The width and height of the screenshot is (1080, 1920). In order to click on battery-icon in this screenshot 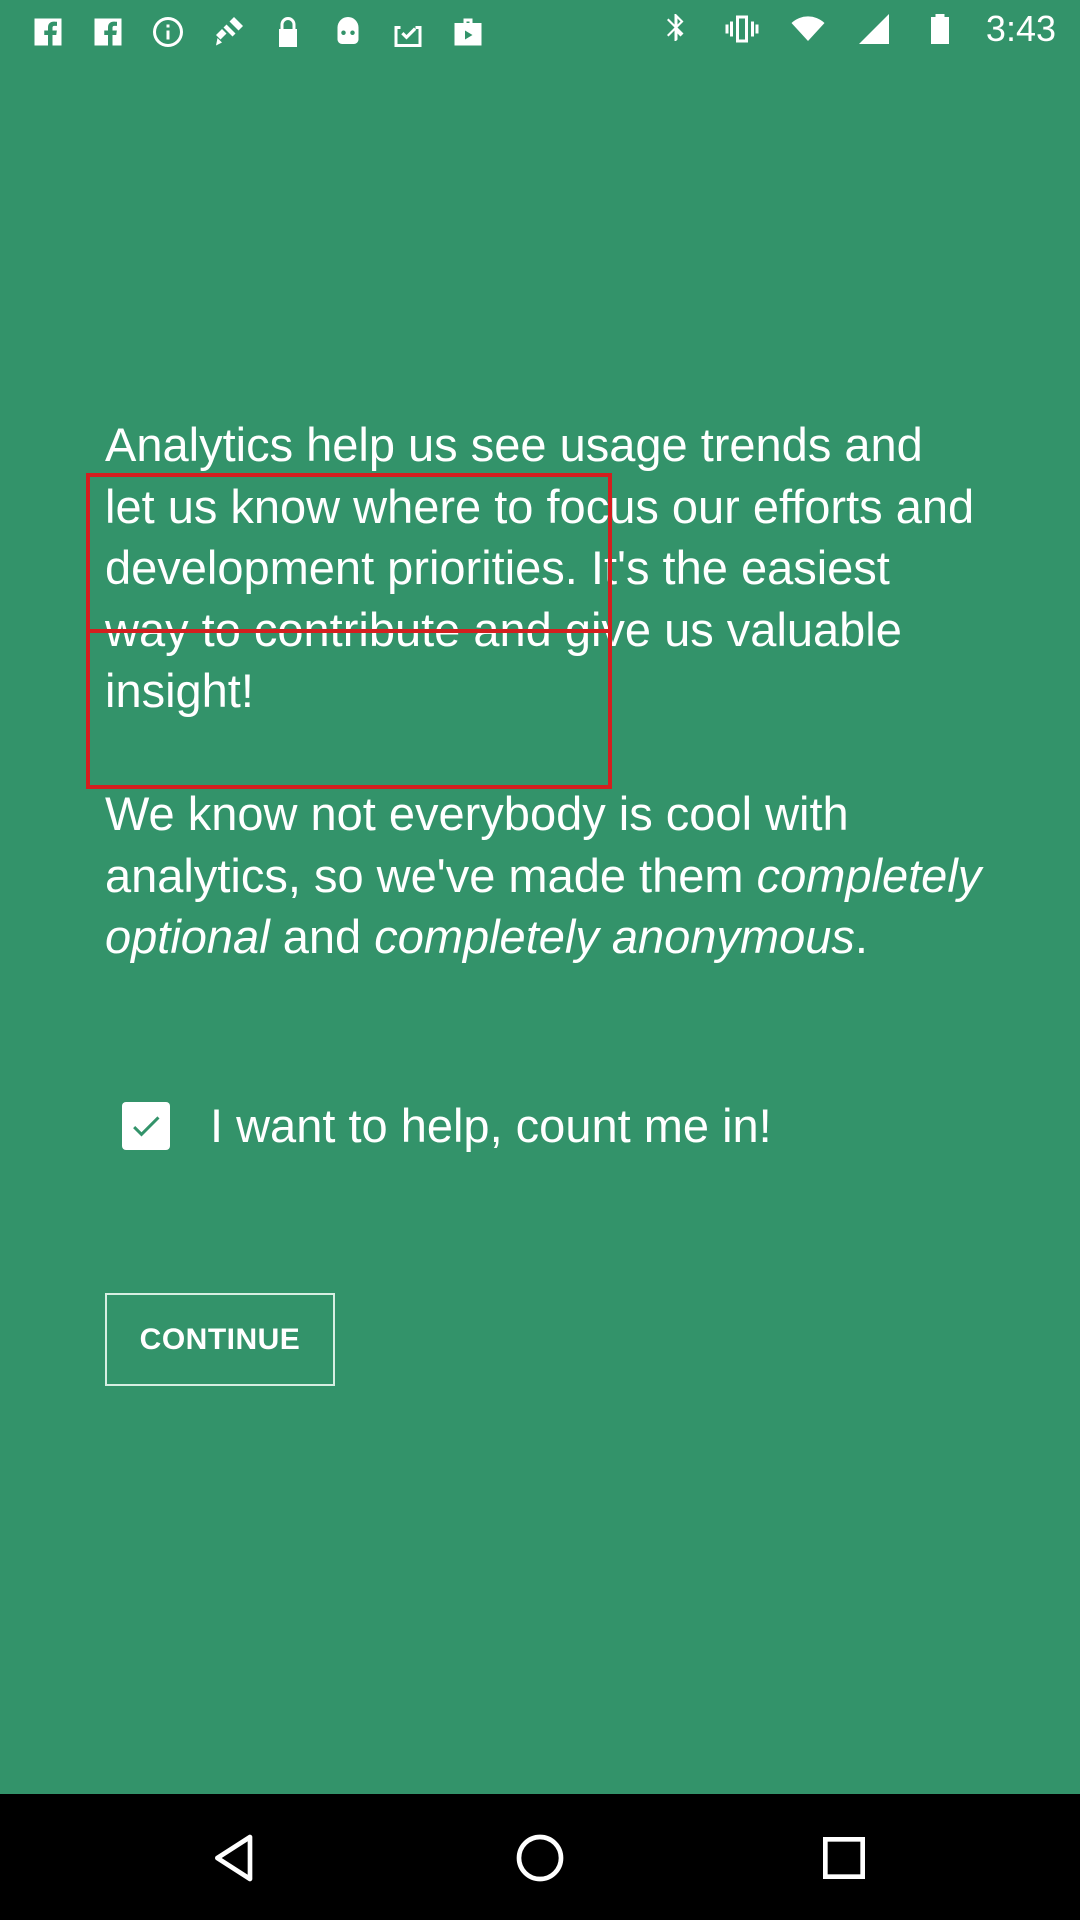, I will do `click(940, 29)`.